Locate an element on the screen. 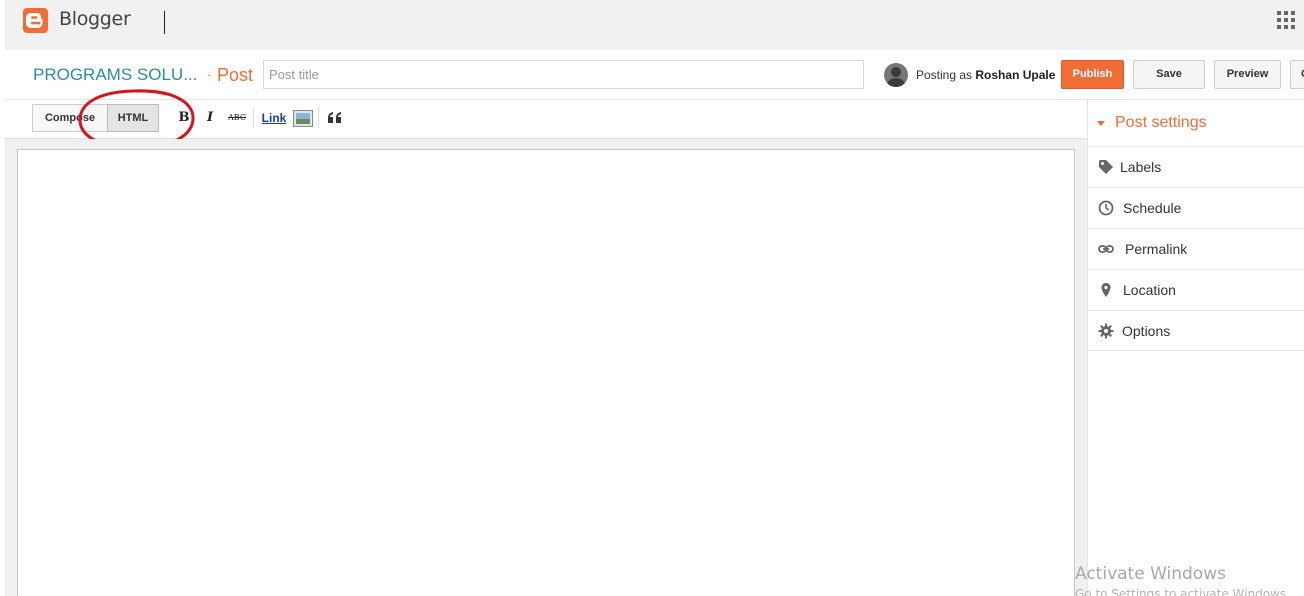 The height and width of the screenshot is (596, 1304). sidebar-item-label: Options is located at coordinates (1146, 331).